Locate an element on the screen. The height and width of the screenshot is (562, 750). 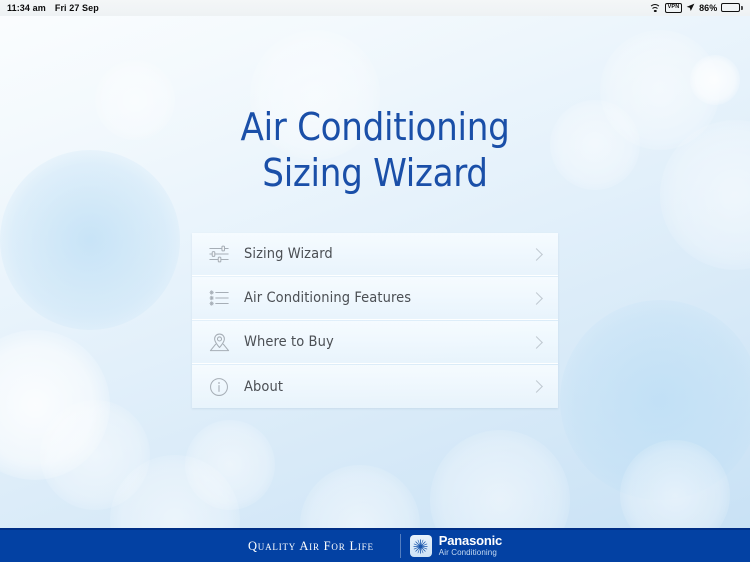
list-icon is located at coordinates (219, 298).